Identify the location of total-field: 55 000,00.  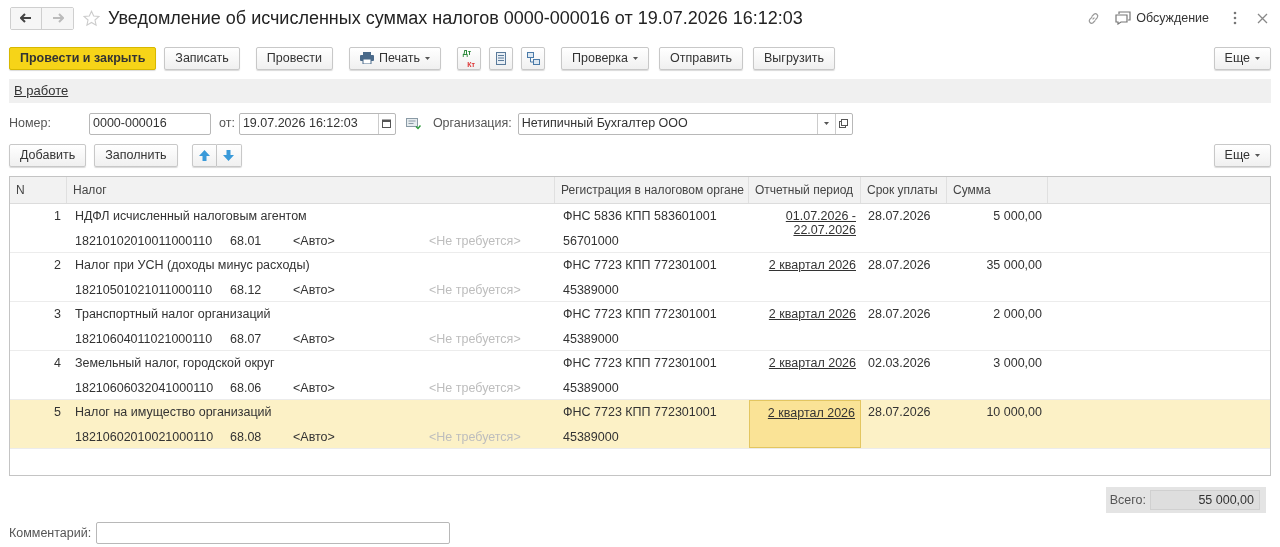
(1205, 500).